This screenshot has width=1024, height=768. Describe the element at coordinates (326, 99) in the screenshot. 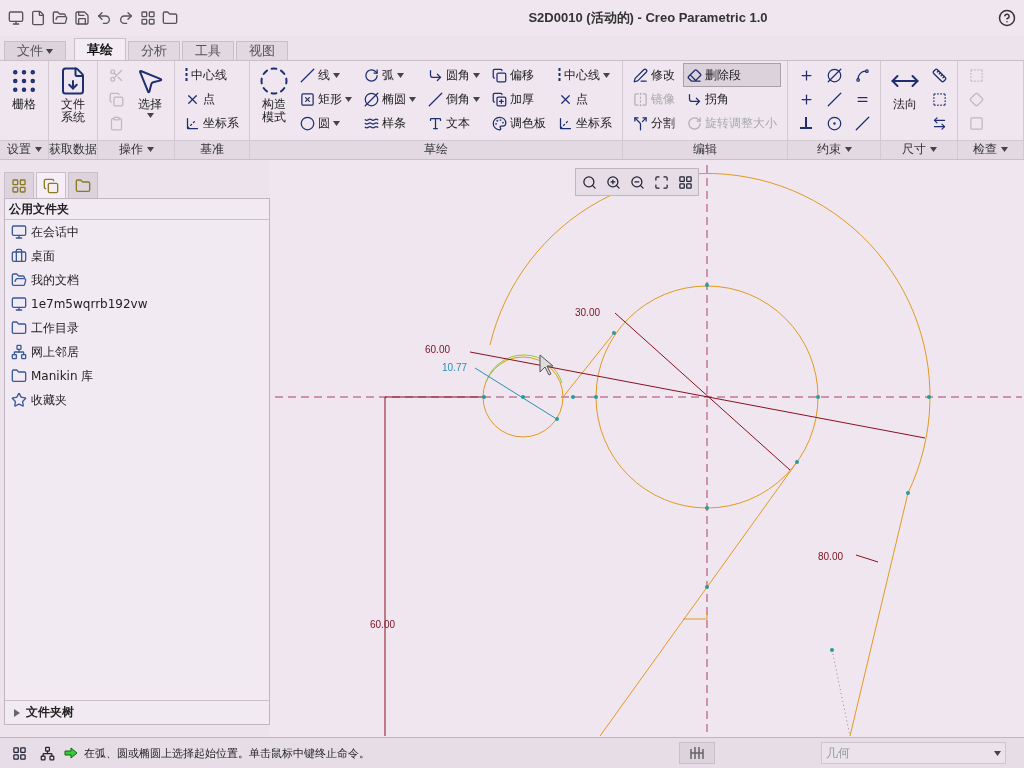

I see `ribbon-button: 矩形` at that location.